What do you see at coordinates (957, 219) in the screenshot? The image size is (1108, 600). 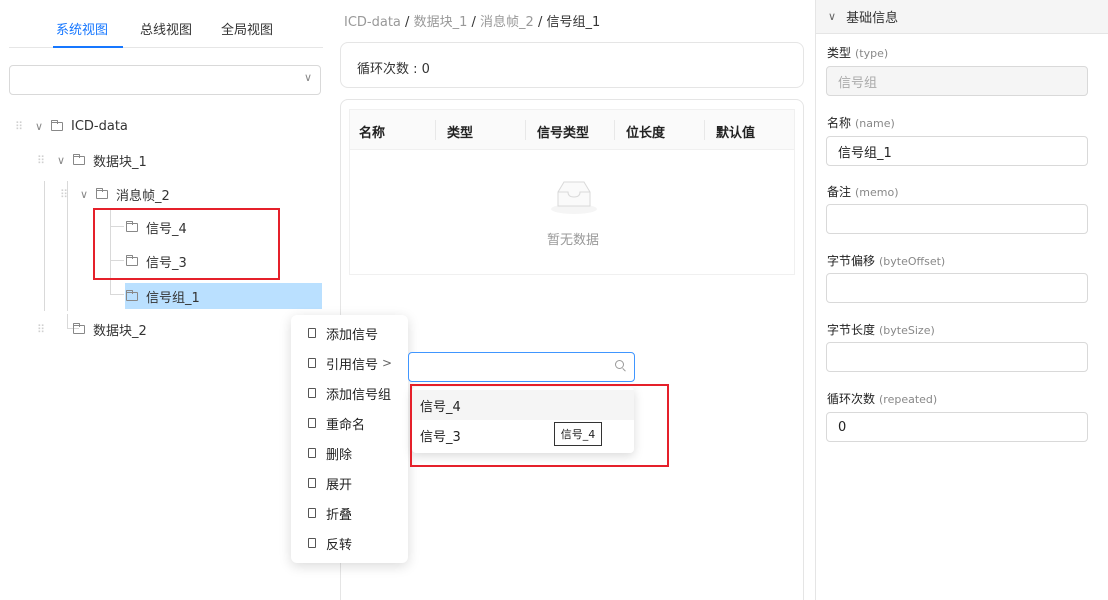 I see `memo-field` at bounding box center [957, 219].